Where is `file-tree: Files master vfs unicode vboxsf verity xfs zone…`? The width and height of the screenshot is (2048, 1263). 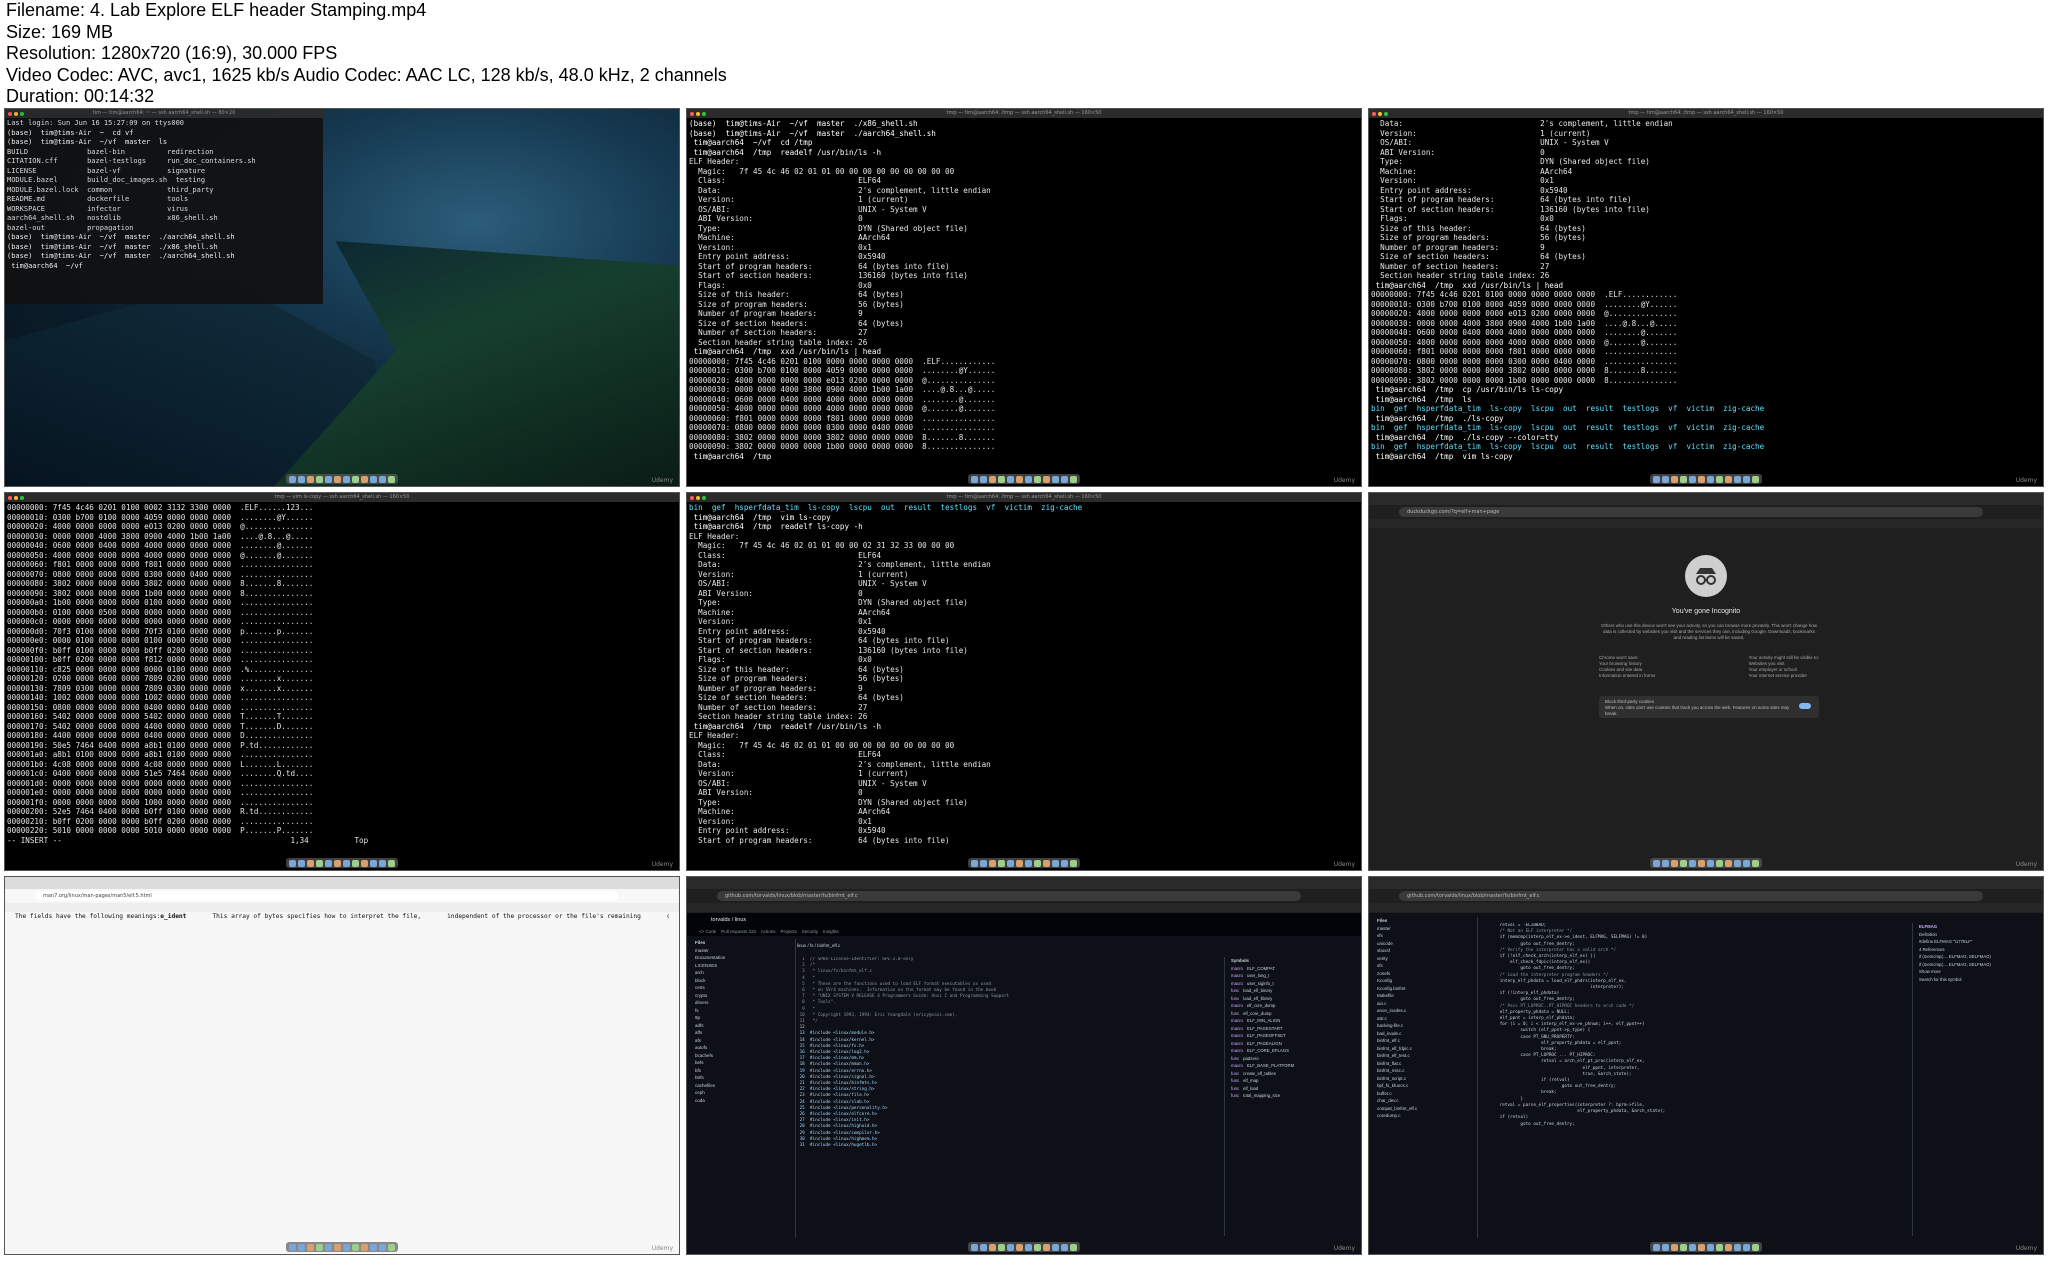
file-tree: Files master vfs unicode vboxsf verity xfs zone… is located at coordinates (1425, 1077).